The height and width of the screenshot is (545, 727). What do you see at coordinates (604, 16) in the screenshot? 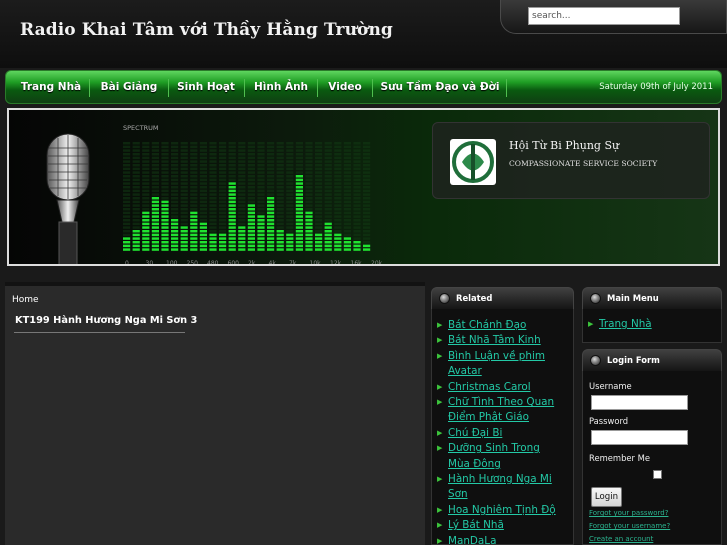
I see `search-input` at bounding box center [604, 16].